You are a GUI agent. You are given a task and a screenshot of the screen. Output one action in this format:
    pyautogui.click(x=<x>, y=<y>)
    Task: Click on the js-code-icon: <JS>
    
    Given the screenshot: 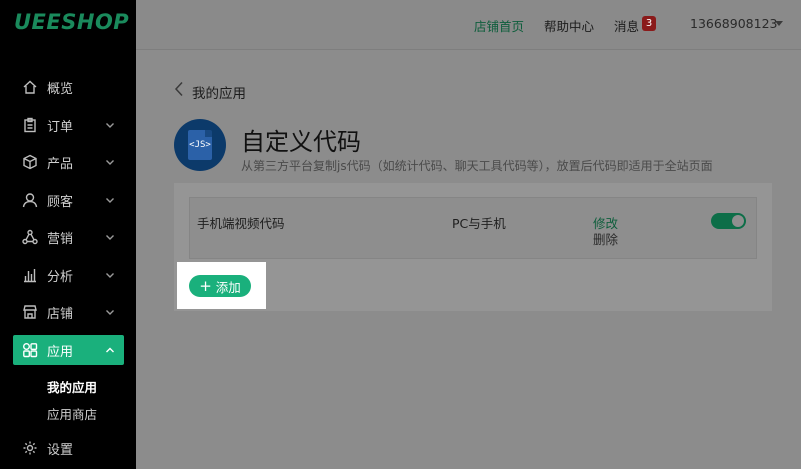 What is the action you would take?
    pyautogui.click(x=200, y=145)
    